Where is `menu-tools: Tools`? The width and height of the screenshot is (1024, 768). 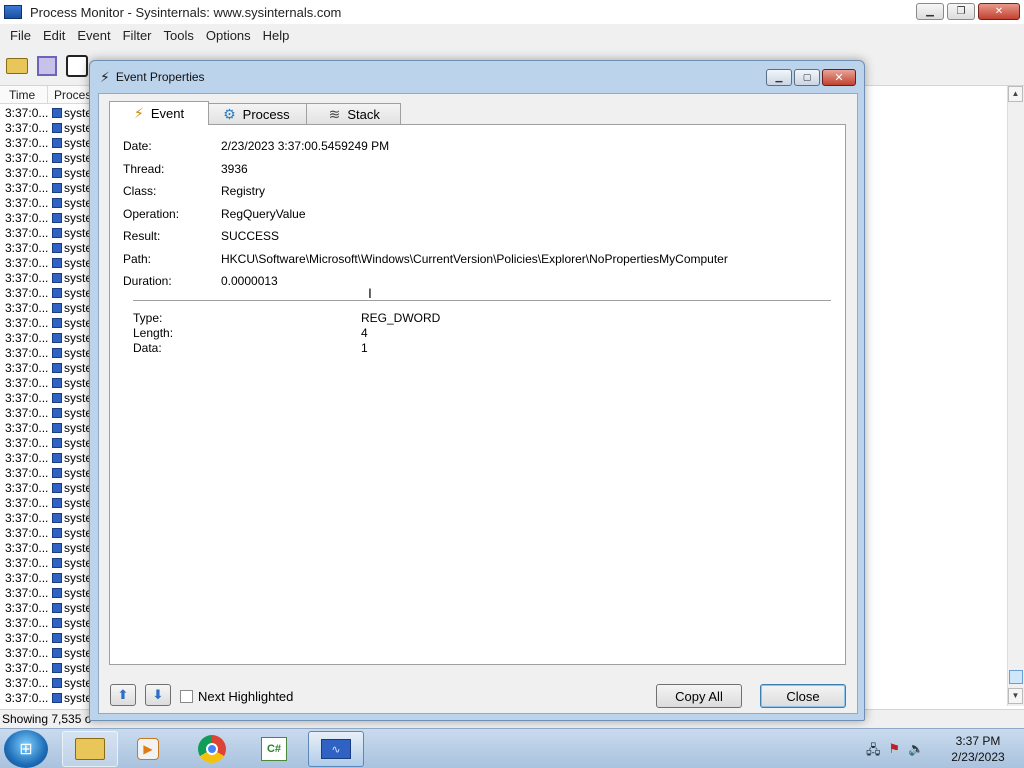 menu-tools: Tools is located at coordinates (179, 35).